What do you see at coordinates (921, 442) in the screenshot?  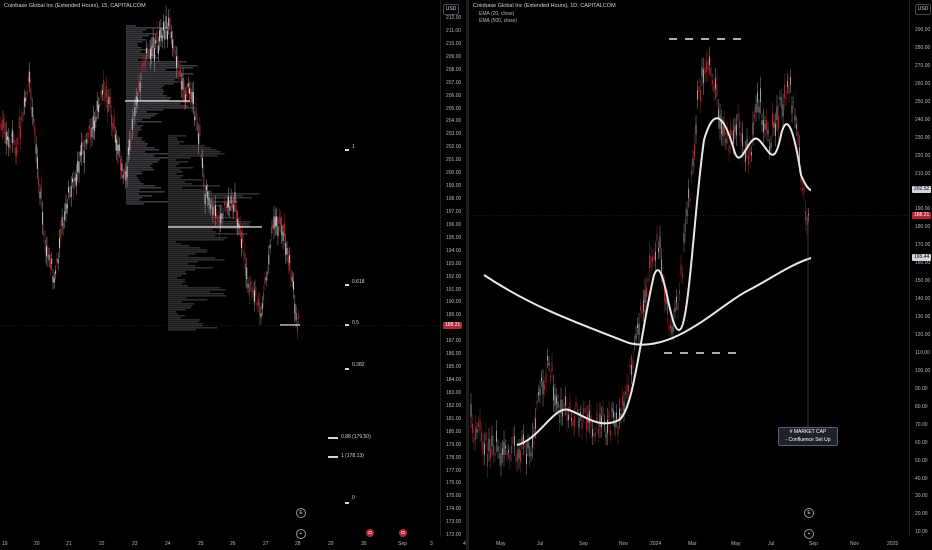 I see `right_chart-y-tick: 60.00` at bounding box center [921, 442].